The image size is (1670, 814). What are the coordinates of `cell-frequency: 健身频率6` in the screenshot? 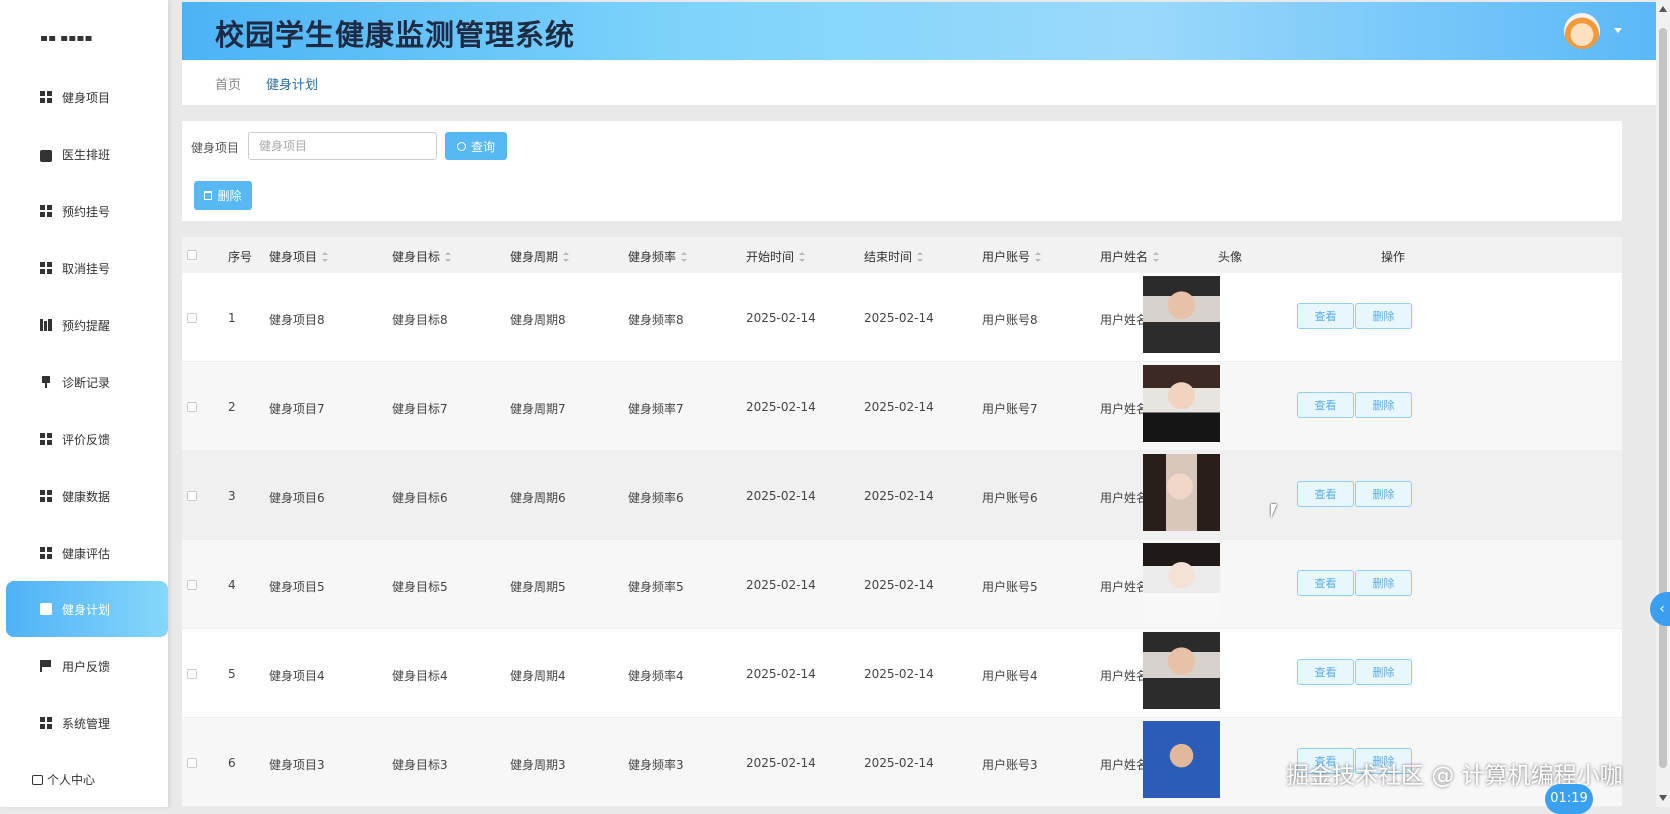 It's located at (656, 498).